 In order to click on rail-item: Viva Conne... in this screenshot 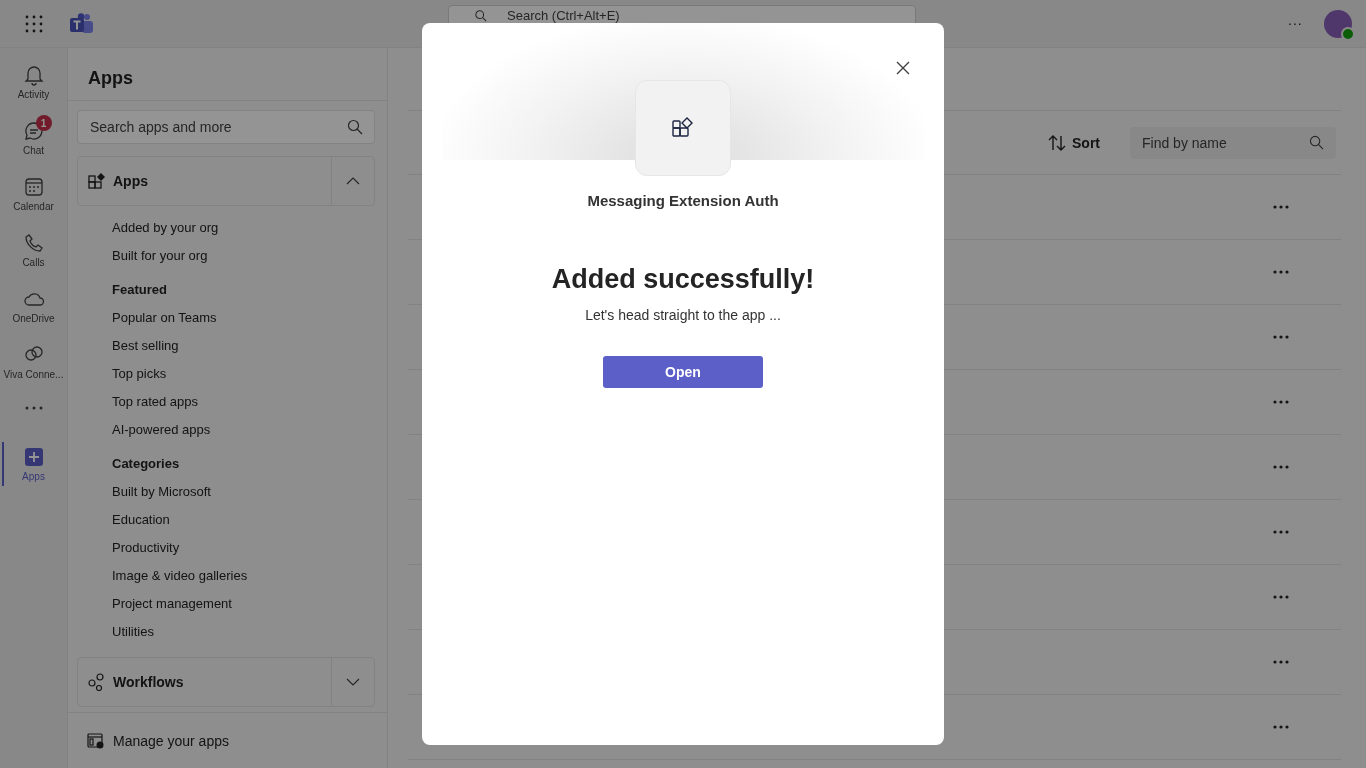, I will do `click(34, 362)`.